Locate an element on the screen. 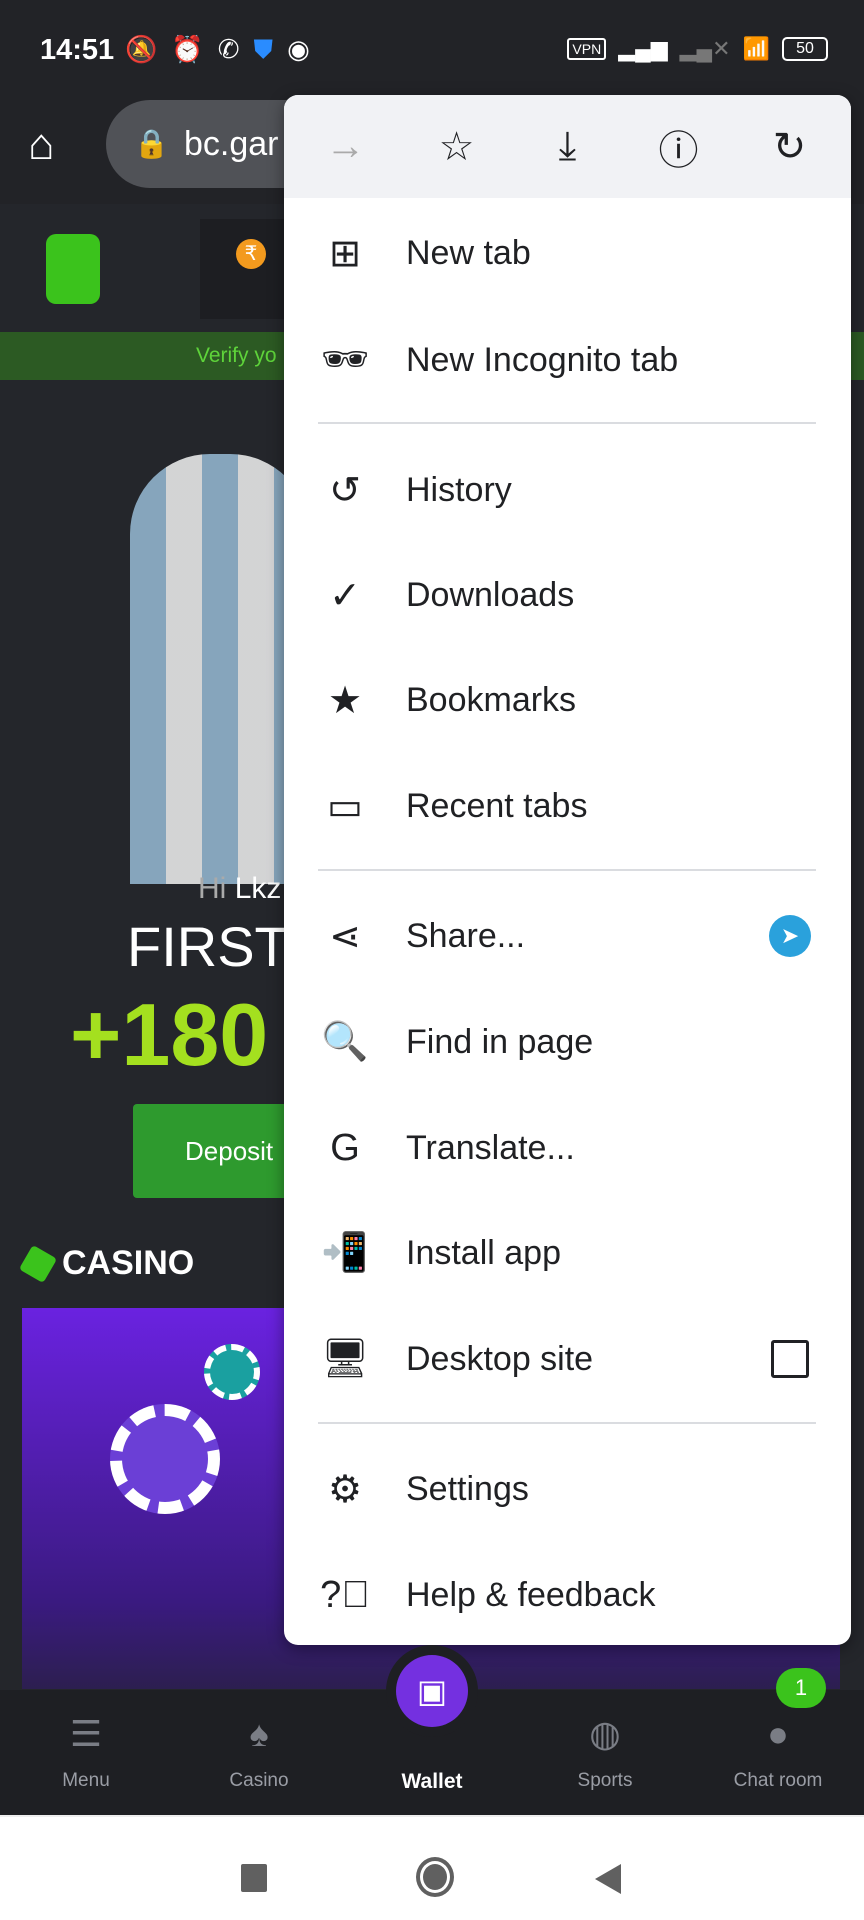 Image resolution: width=864 pixels, height=1920 pixels. alarm-icon: ⏰ is located at coordinates (187, 49).